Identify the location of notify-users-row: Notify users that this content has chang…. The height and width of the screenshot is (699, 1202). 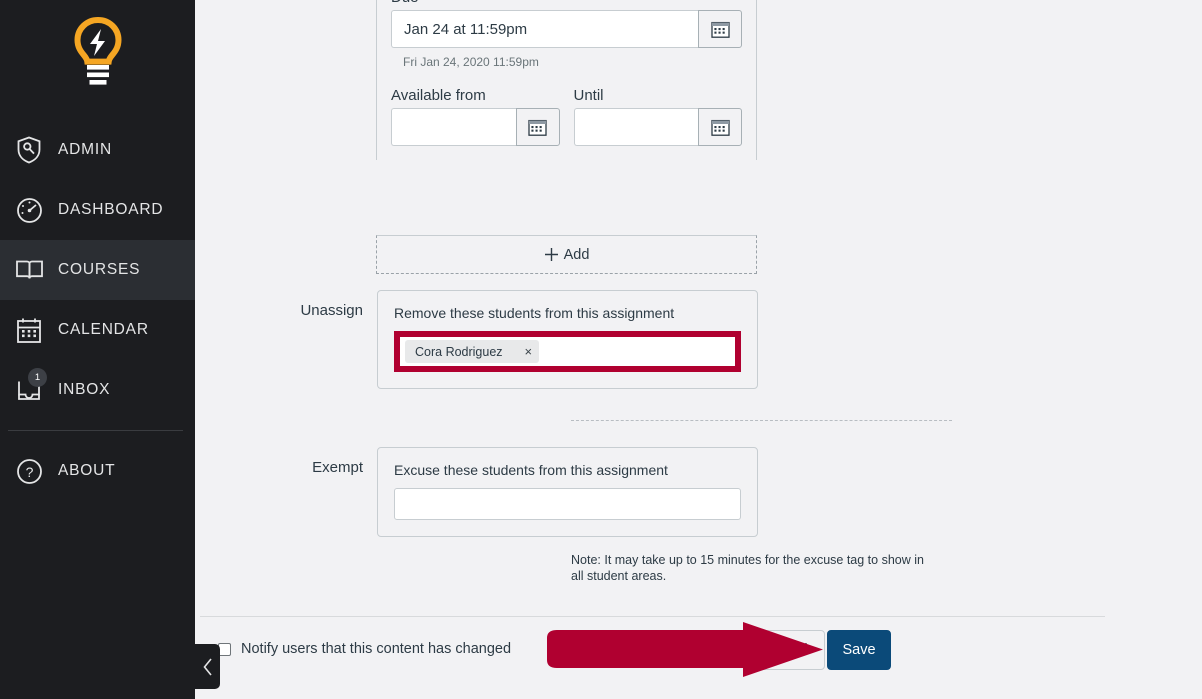
(364, 649).